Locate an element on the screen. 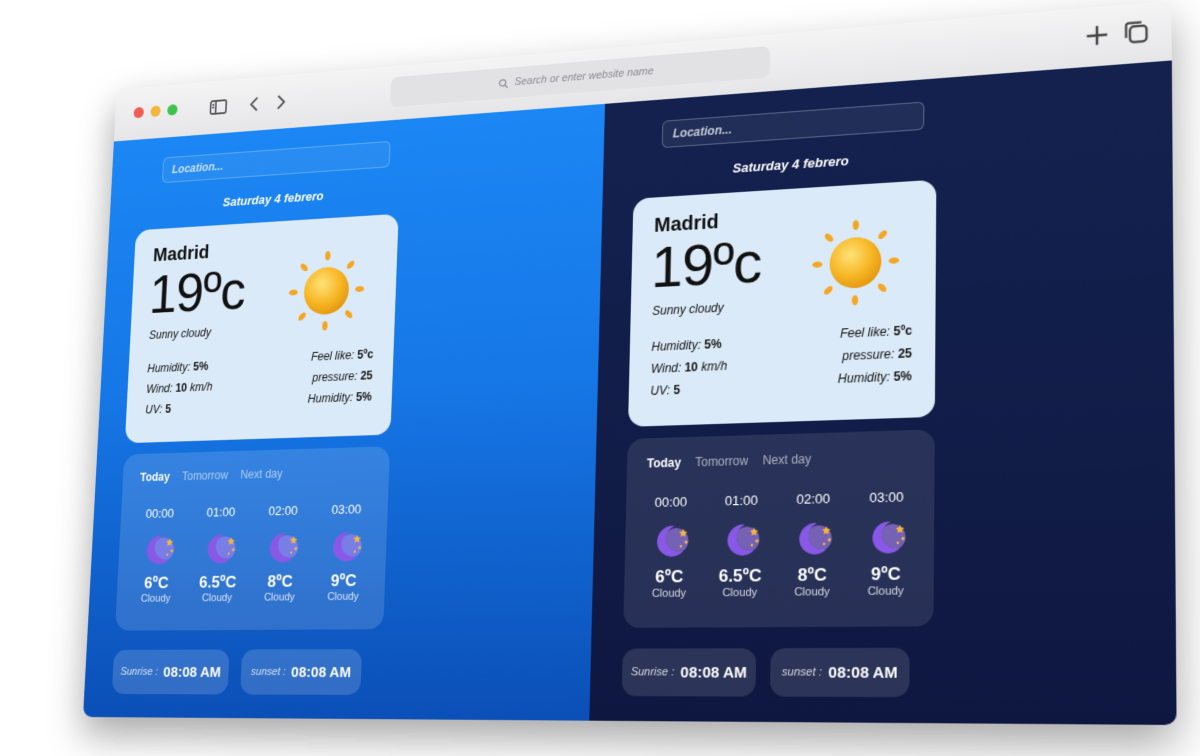 The height and width of the screenshot is (756, 1200). address-placeholder: Search or enter website name is located at coordinates (584, 77).